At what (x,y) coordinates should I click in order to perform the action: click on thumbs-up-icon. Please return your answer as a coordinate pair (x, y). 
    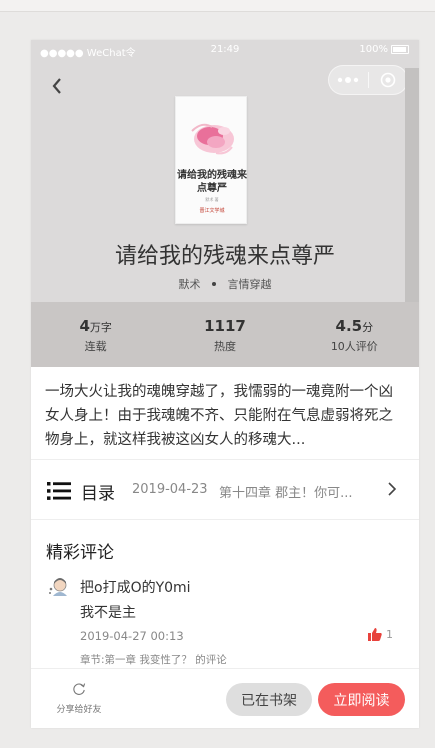
    Looking at the image, I should click on (375, 634).